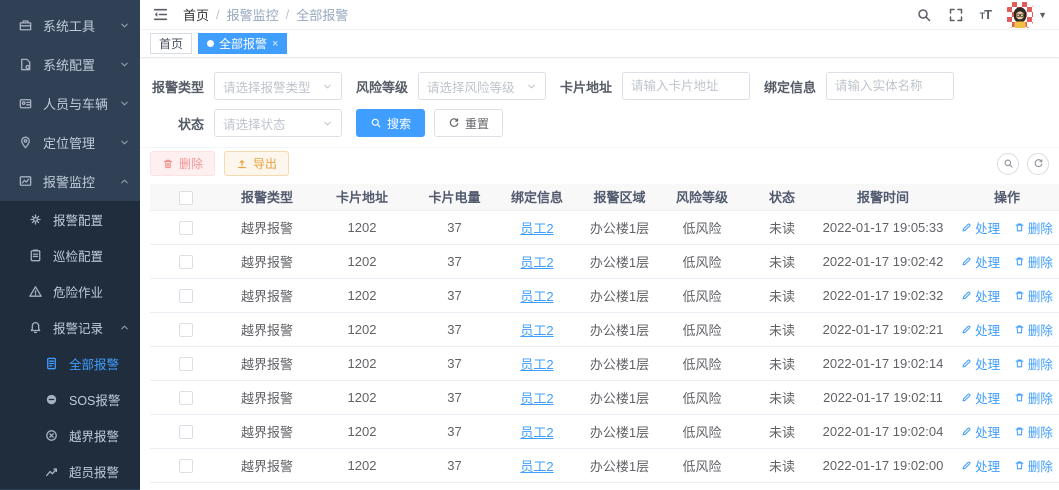  I want to click on toolbox-icon, so click(25, 25).